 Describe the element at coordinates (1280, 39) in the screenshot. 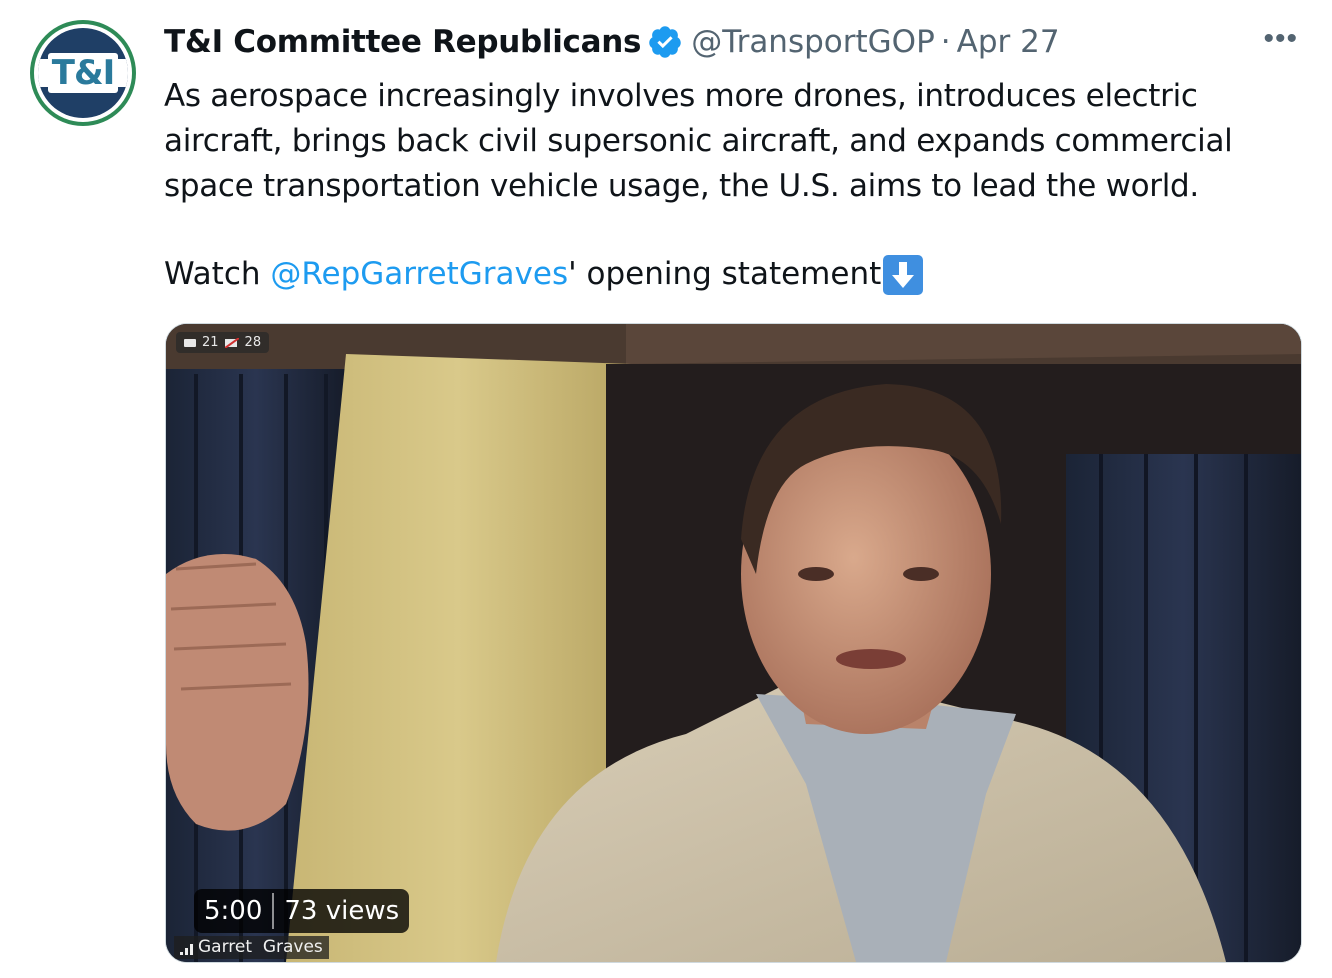

I see `more-options-icon: •••` at that location.